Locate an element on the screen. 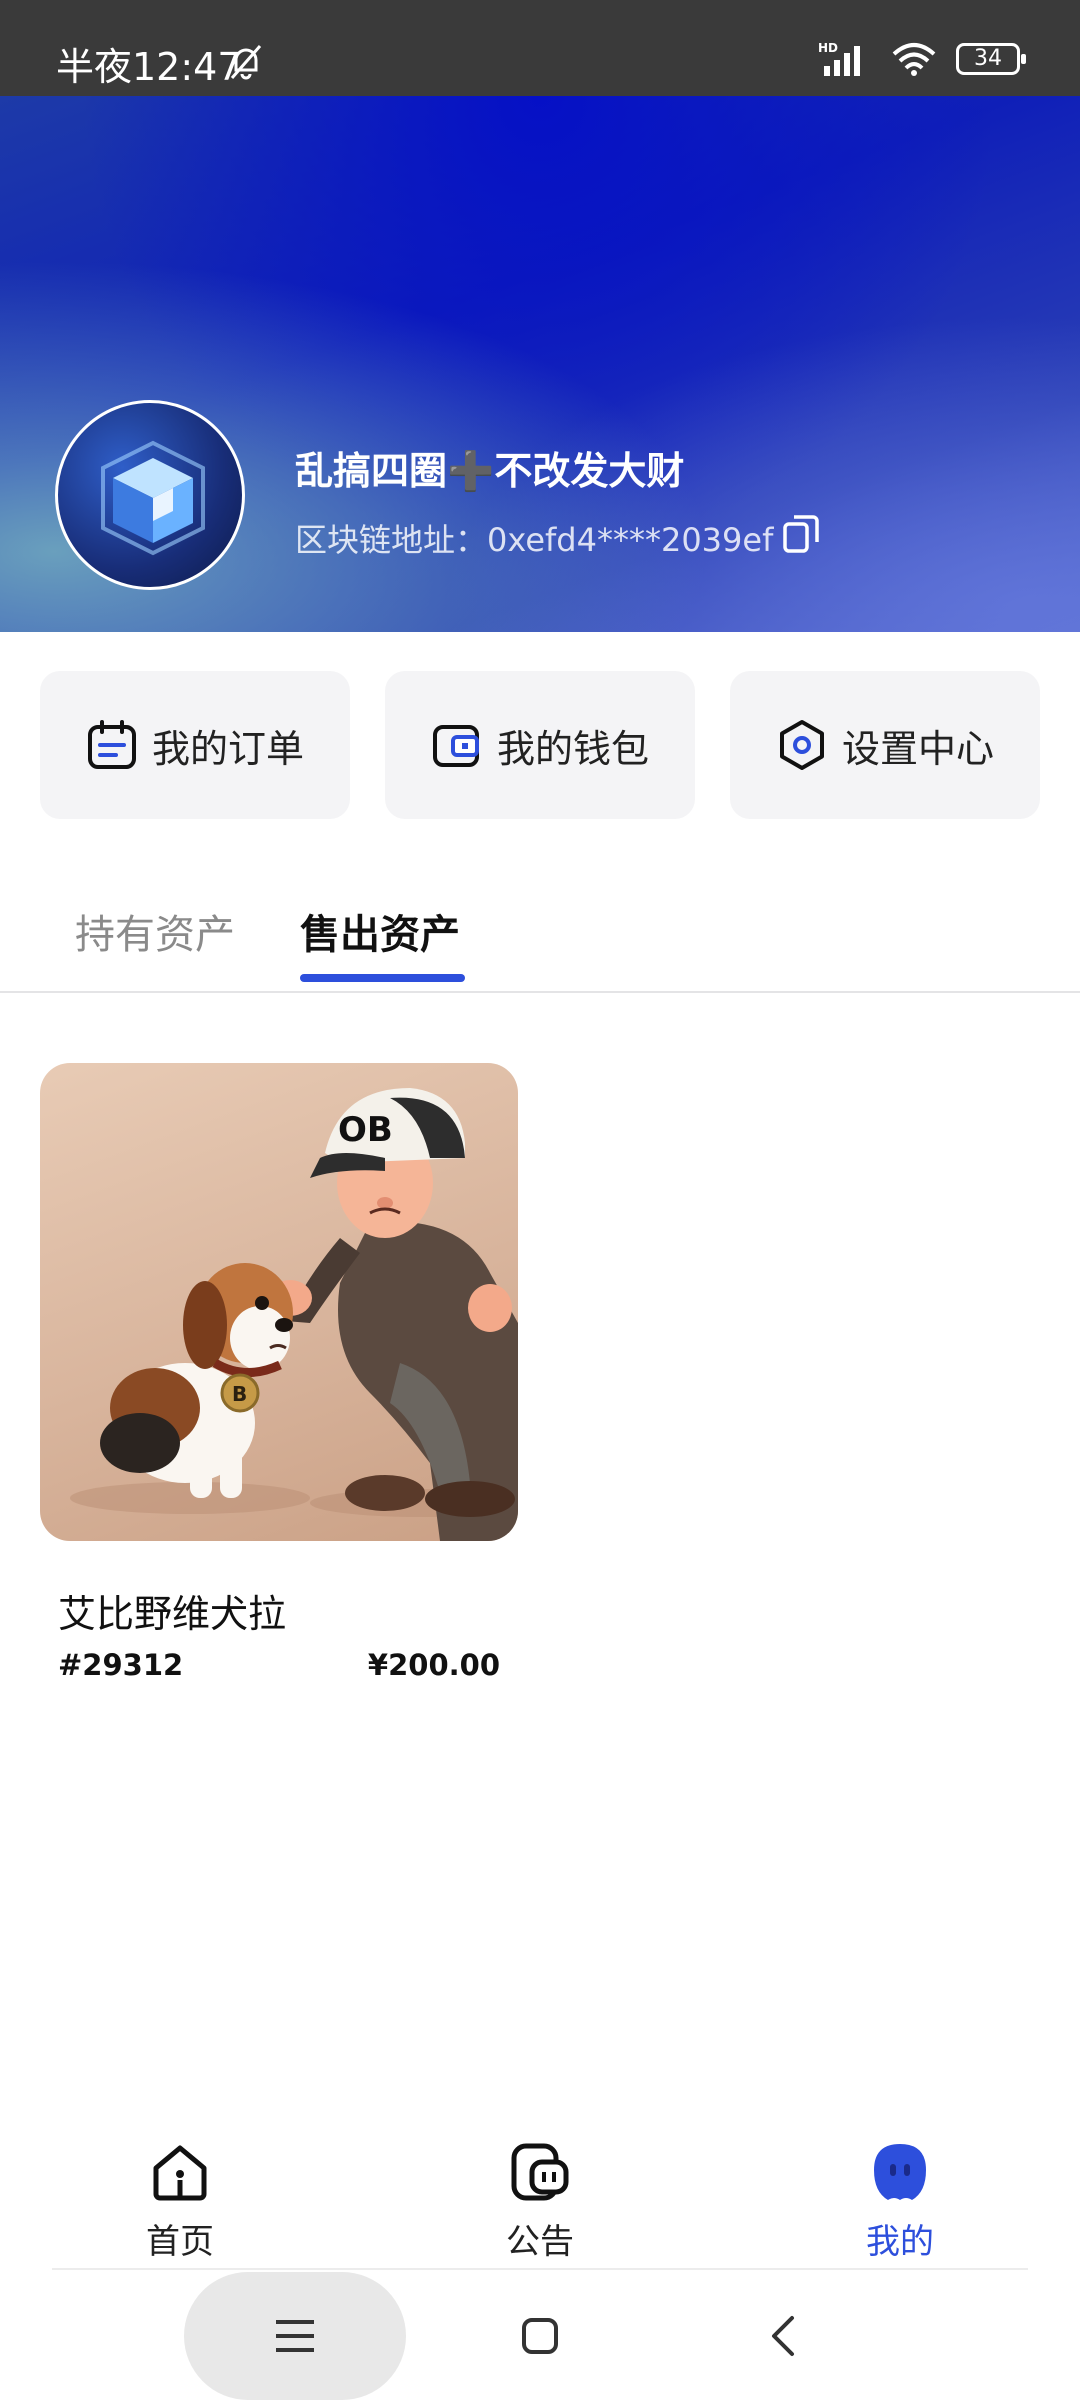  chain-address: 区块链地址：0xefd4****2039ef is located at coordinates (534, 538).